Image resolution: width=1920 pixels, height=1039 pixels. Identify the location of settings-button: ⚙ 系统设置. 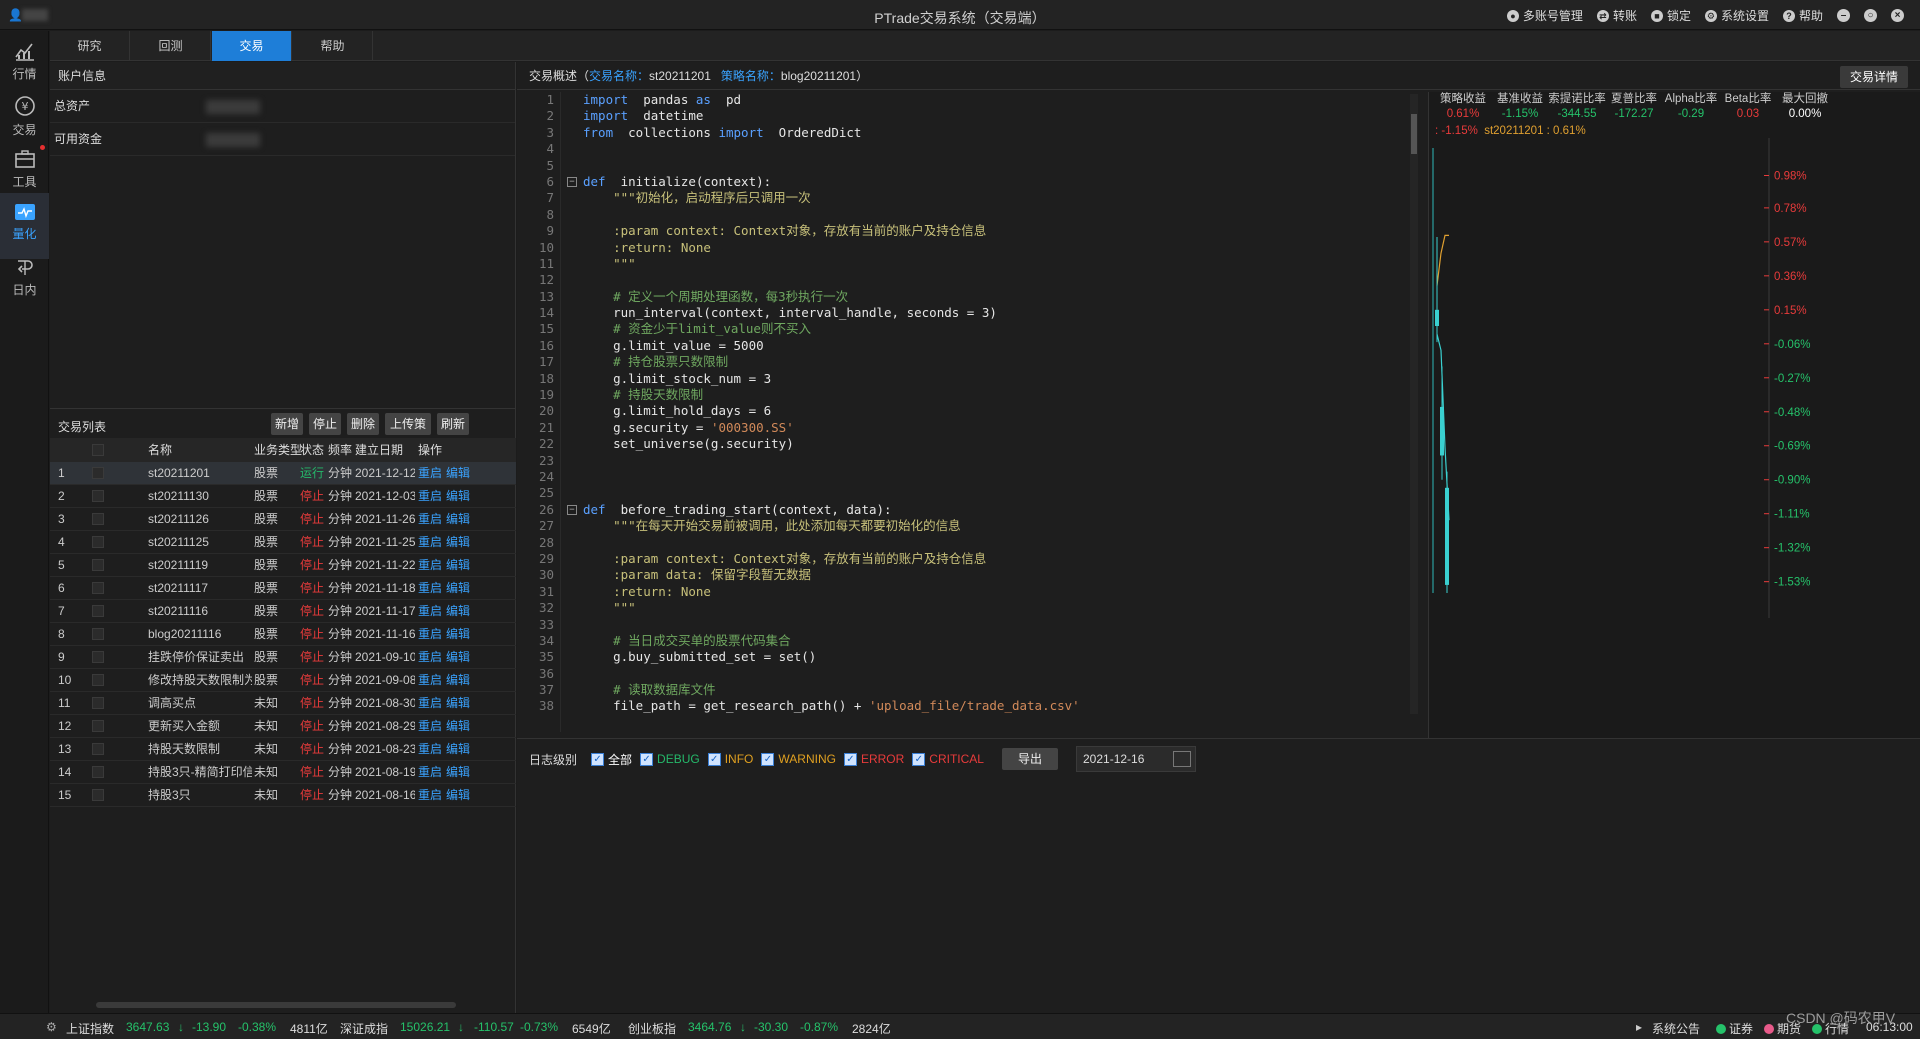
(1736, 15).